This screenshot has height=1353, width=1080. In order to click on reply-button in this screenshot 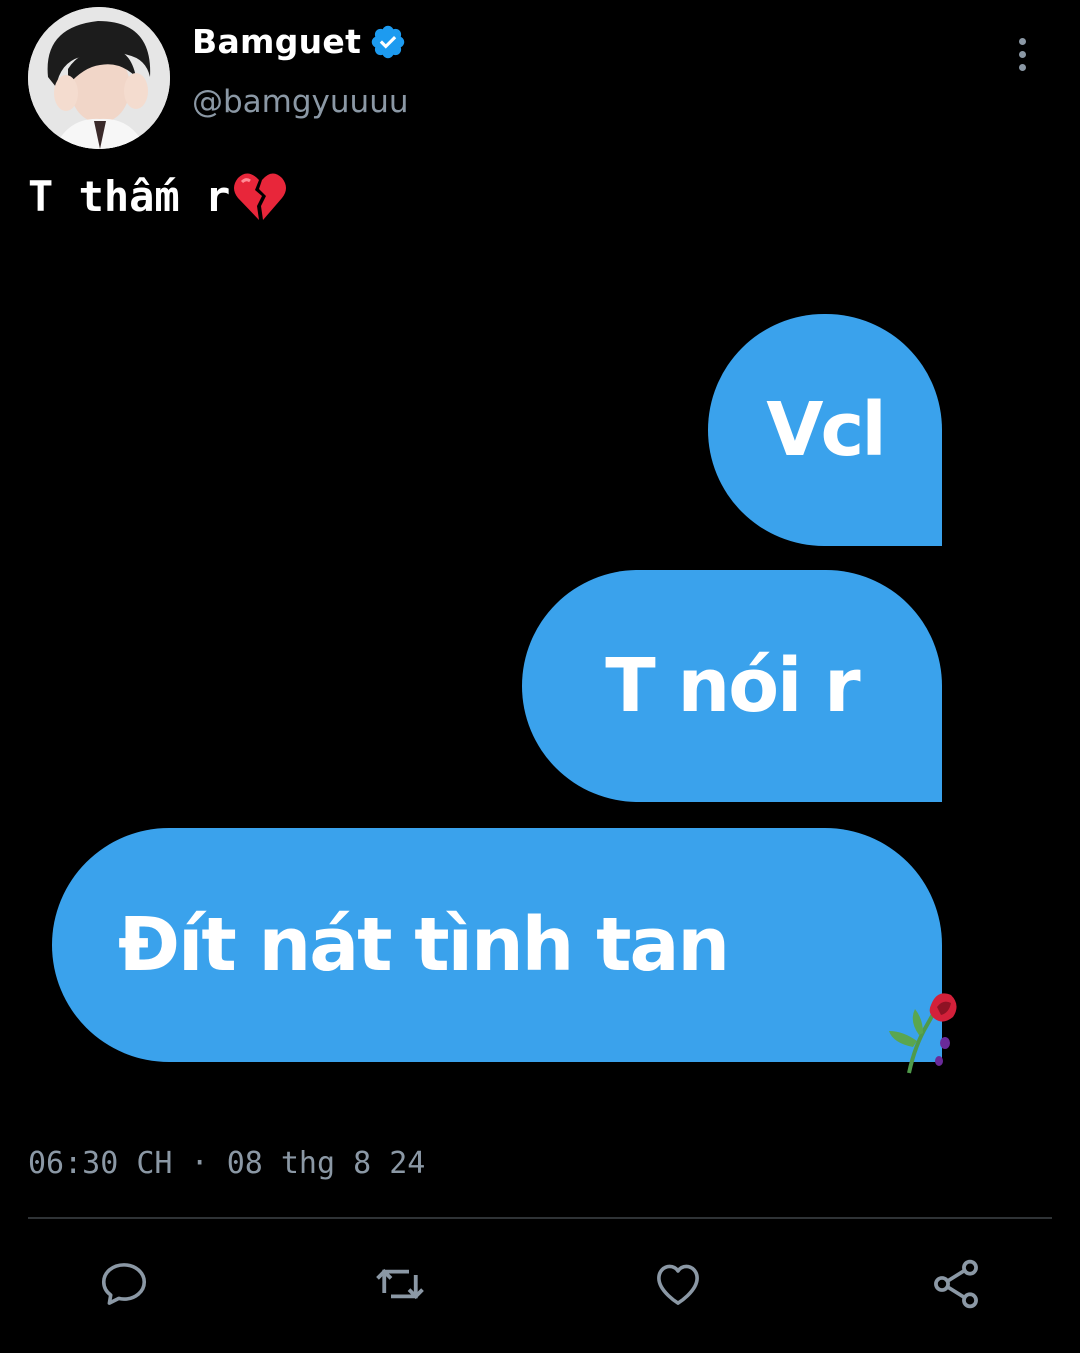, I will do `click(124, 1284)`.